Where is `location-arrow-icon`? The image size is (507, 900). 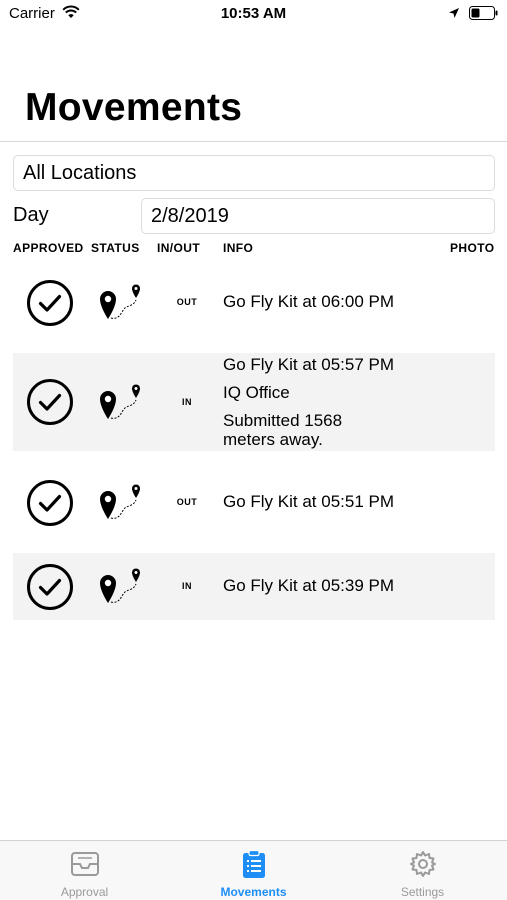 location-arrow-icon is located at coordinates (454, 14).